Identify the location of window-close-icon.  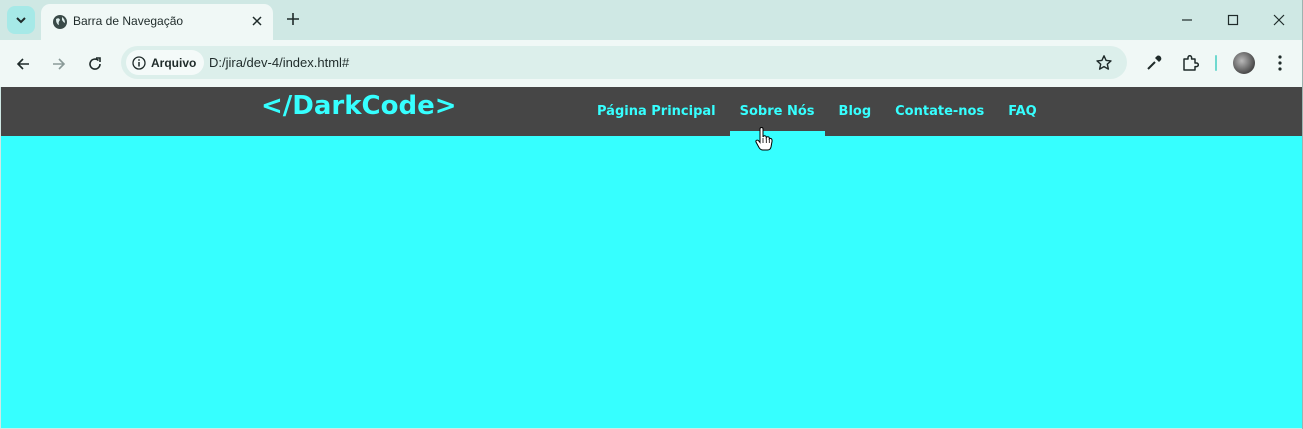
(1279, 20).